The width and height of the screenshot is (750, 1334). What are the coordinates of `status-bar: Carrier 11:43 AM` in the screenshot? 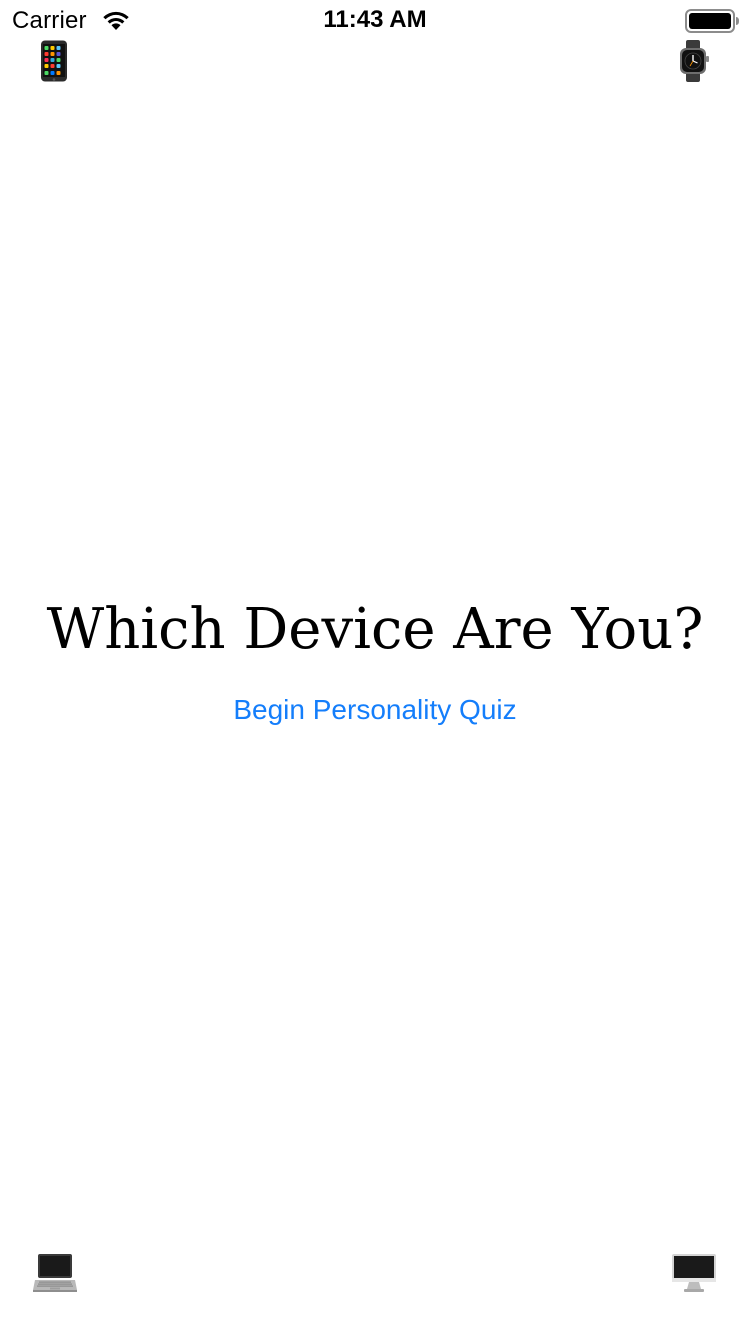 It's located at (375, 20).